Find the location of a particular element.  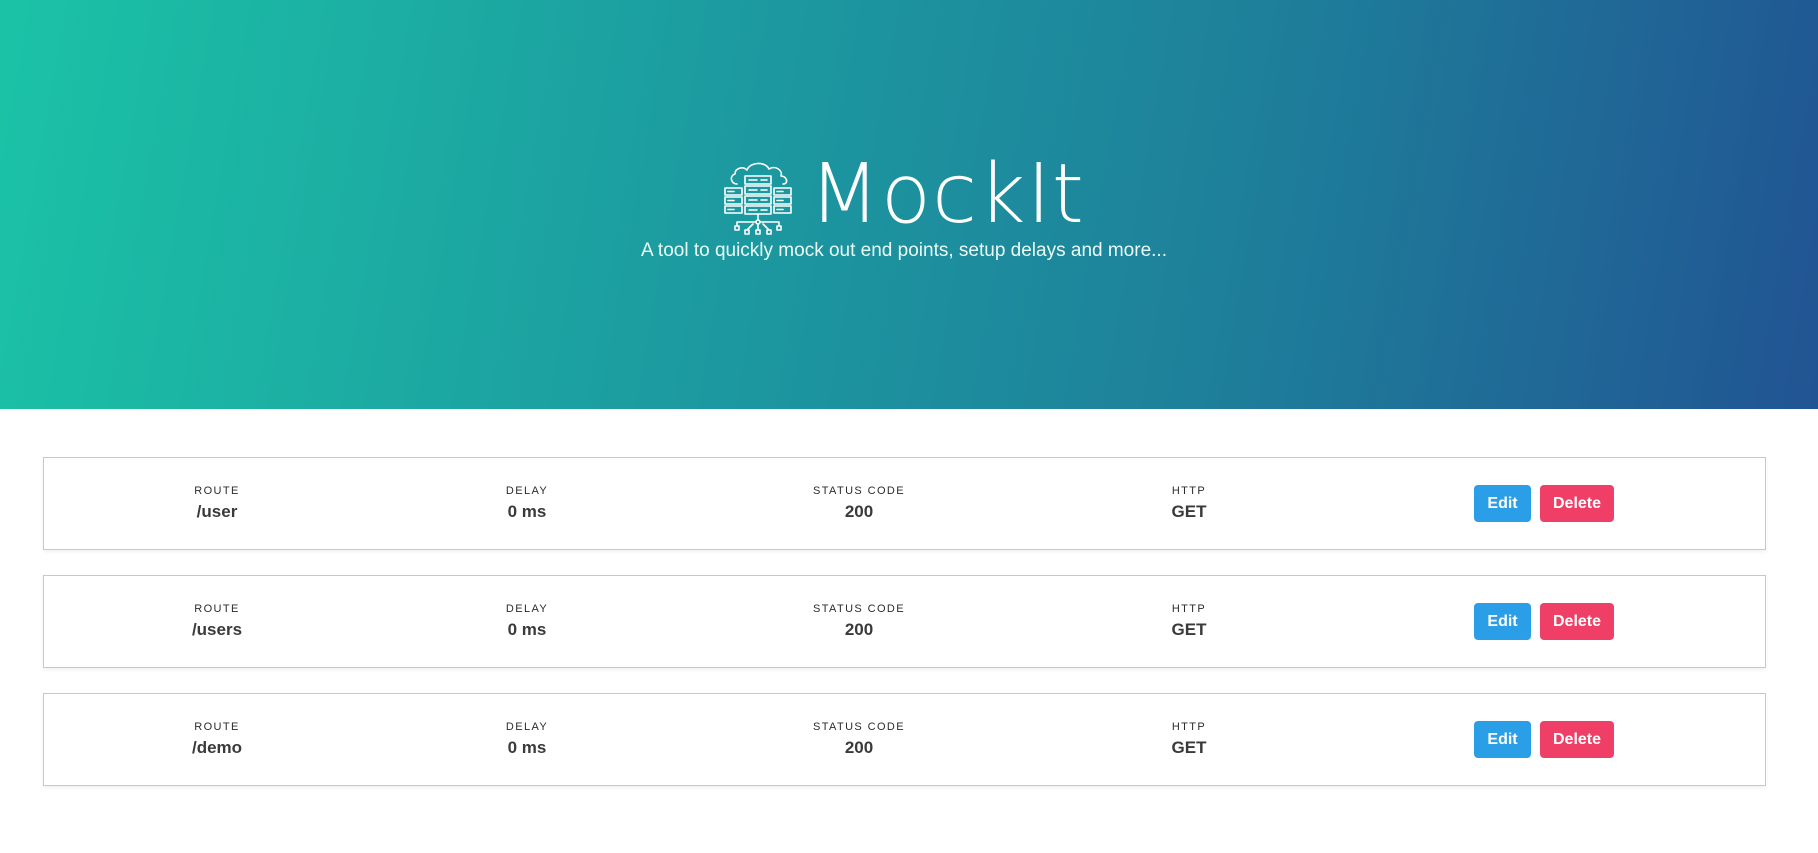

route-cell: ROUTE /users is located at coordinates (217, 621).